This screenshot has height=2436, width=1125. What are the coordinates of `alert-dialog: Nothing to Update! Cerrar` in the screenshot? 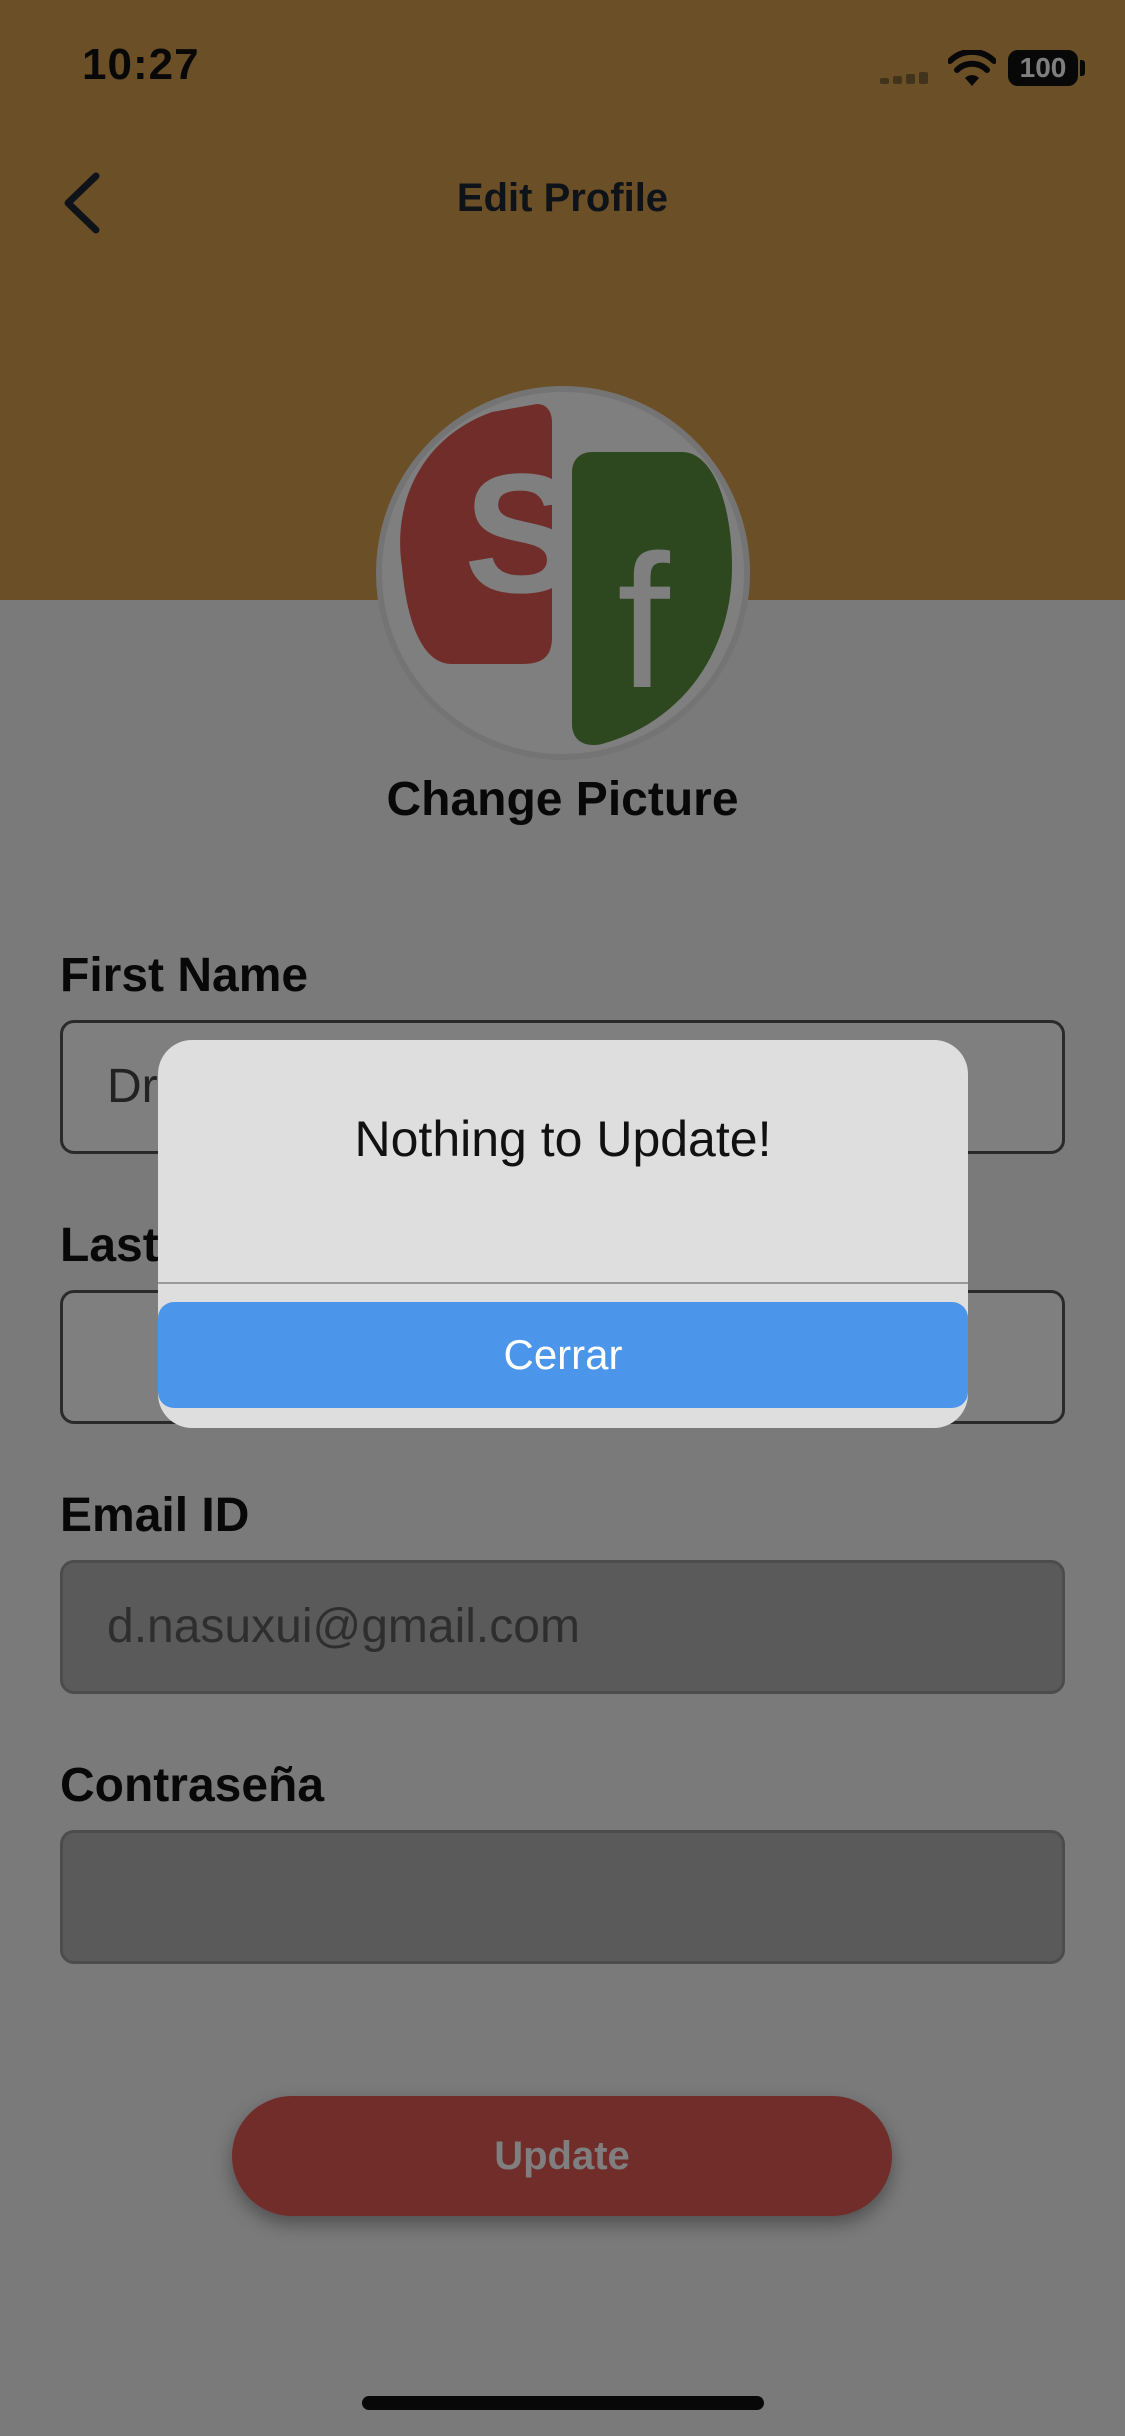 It's located at (563, 1234).